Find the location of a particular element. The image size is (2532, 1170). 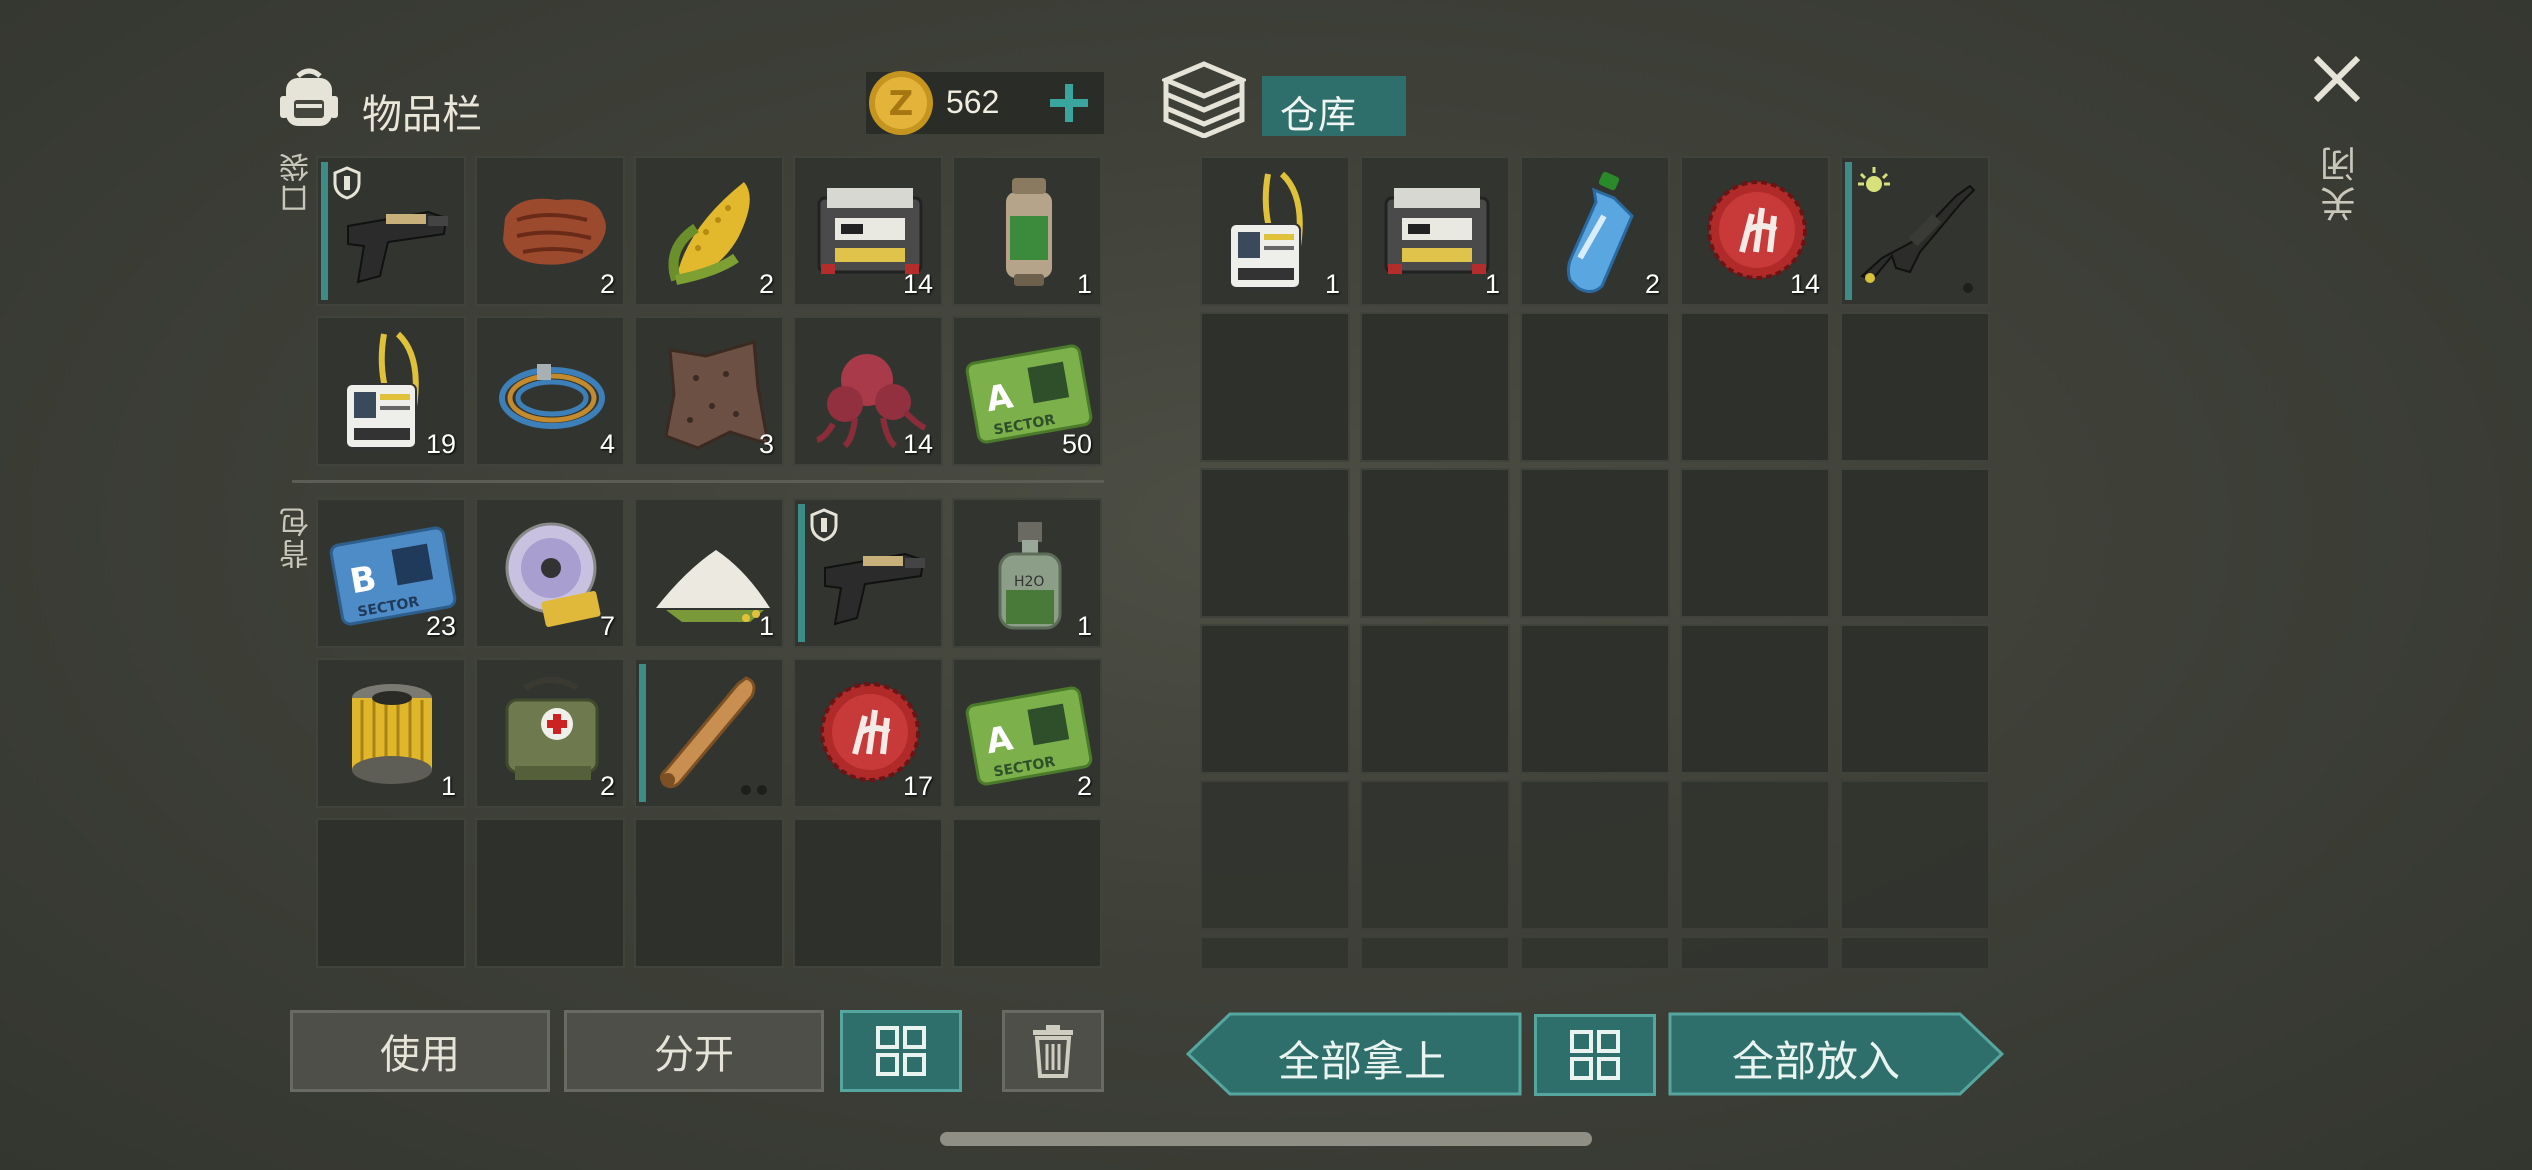

flashlight-attachment-icon is located at coordinates (1874, 179).